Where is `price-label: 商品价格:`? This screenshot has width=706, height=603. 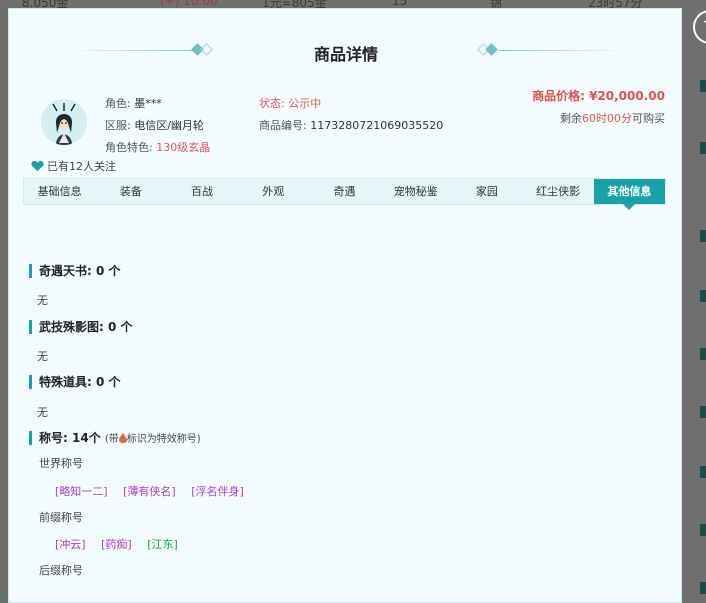 price-label: 商品价格: is located at coordinates (558, 96).